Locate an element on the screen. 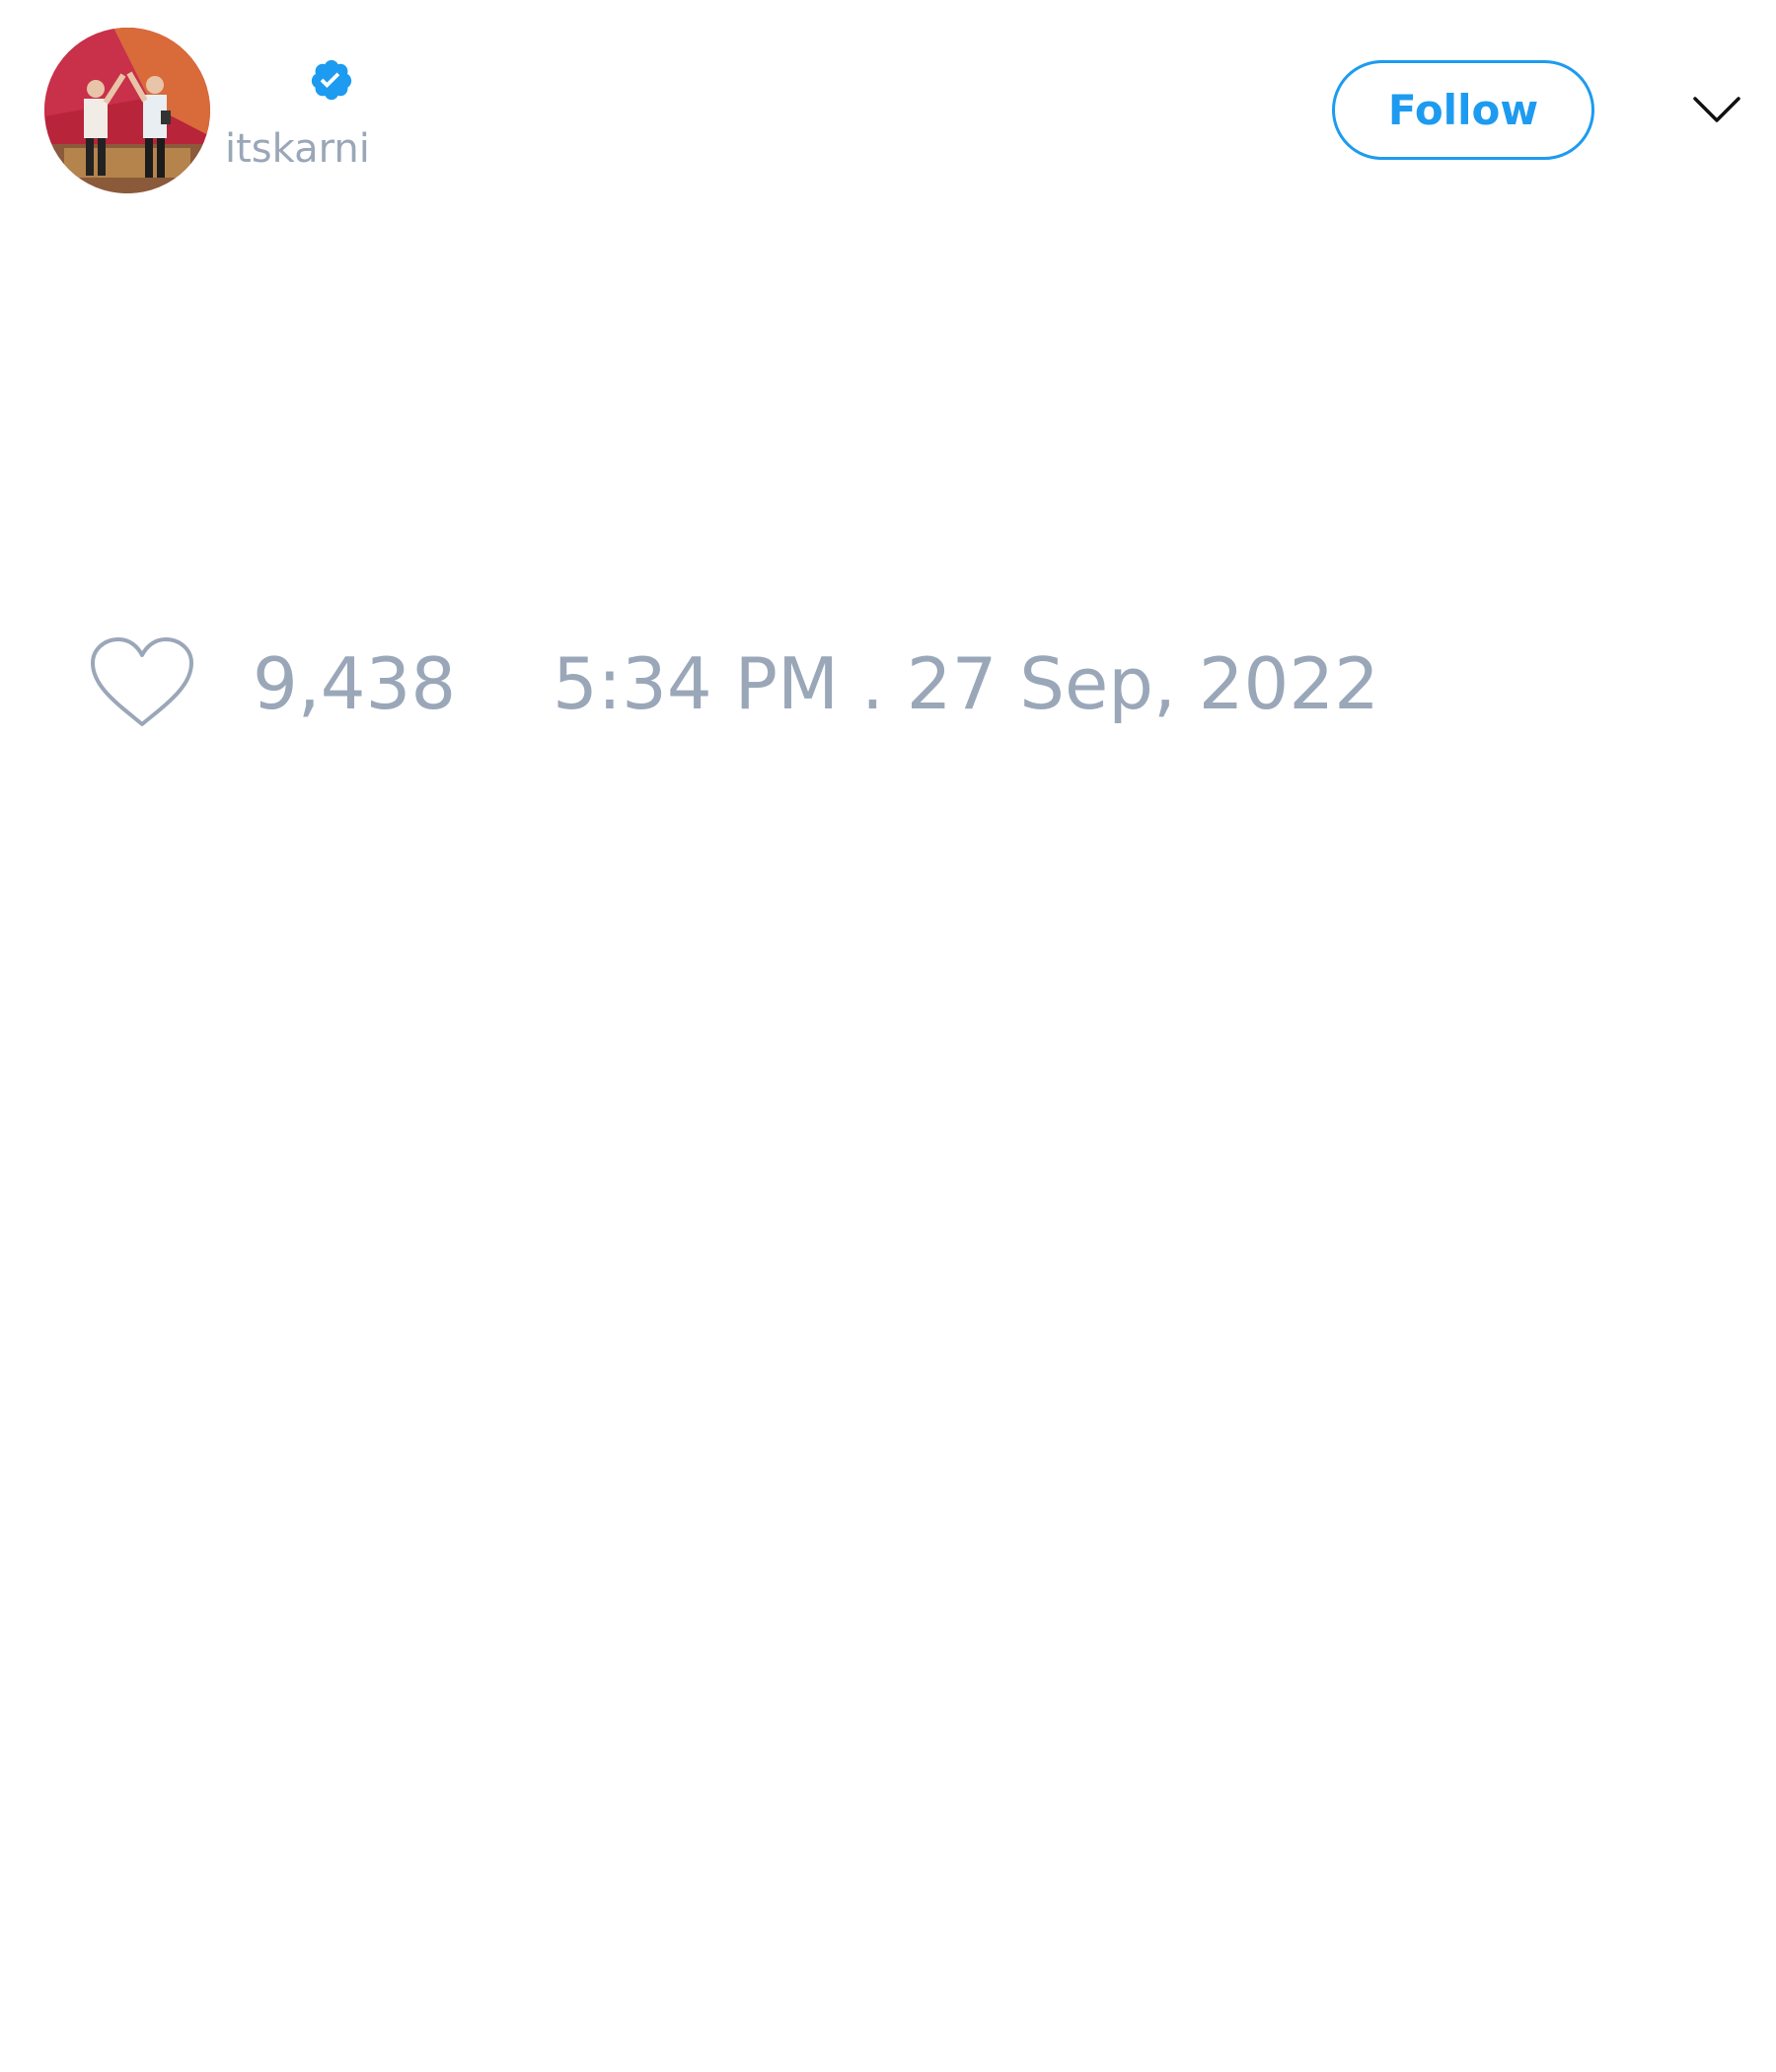 Image resolution: width=1776 pixels, height=2072 pixels. author-handle: itskarni is located at coordinates (298, 149).